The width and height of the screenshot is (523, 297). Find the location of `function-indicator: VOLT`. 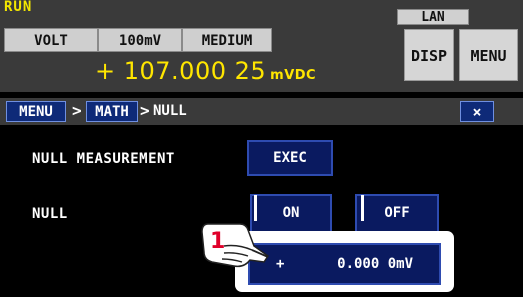

function-indicator: VOLT is located at coordinates (51, 40).